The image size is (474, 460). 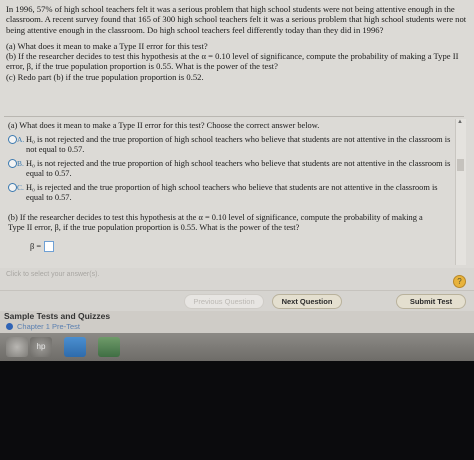 I want to click on beta-row: β =, so click(x=247, y=246).